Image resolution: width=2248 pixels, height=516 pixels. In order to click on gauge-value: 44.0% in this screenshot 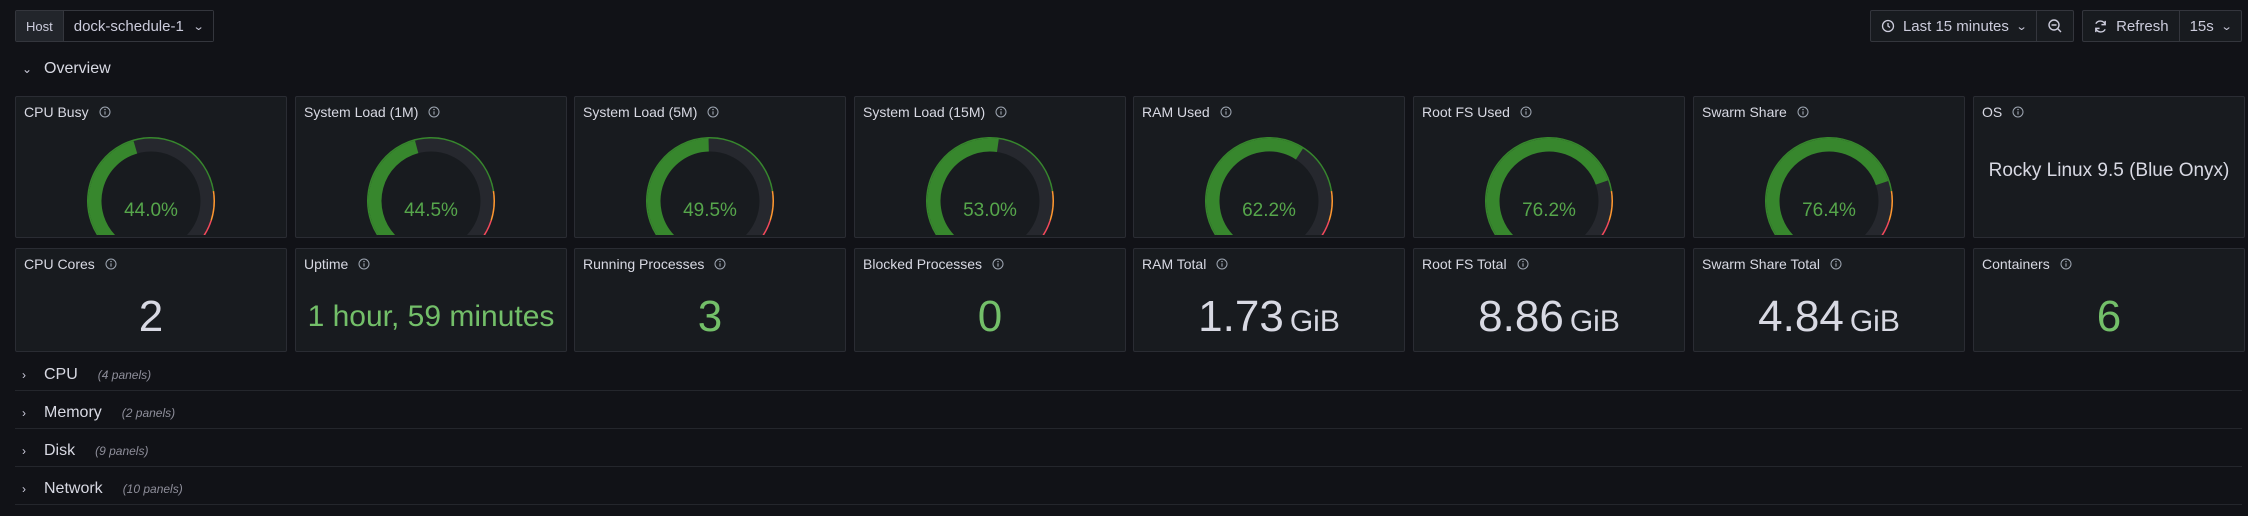, I will do `click(151, 210)`.